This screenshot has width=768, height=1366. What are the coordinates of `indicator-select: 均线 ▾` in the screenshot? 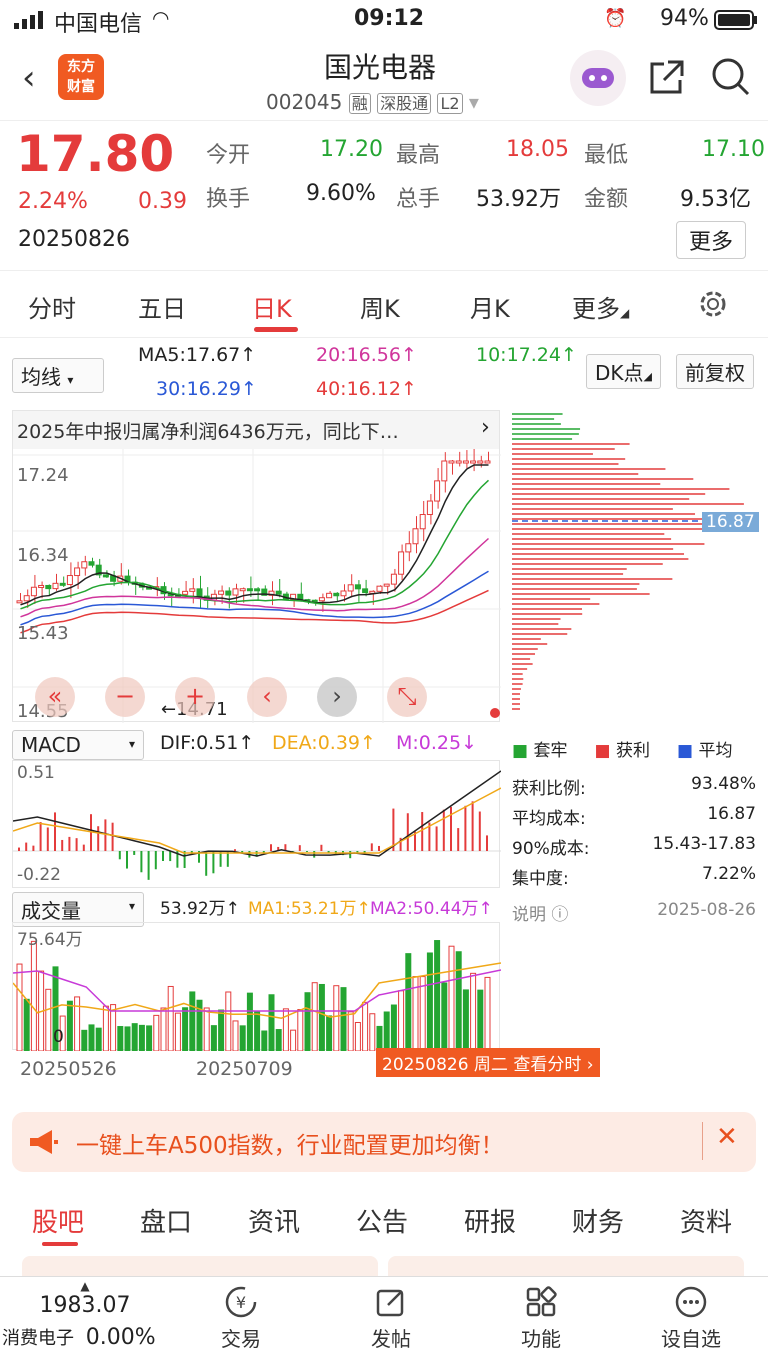 It's located at (58, 375).